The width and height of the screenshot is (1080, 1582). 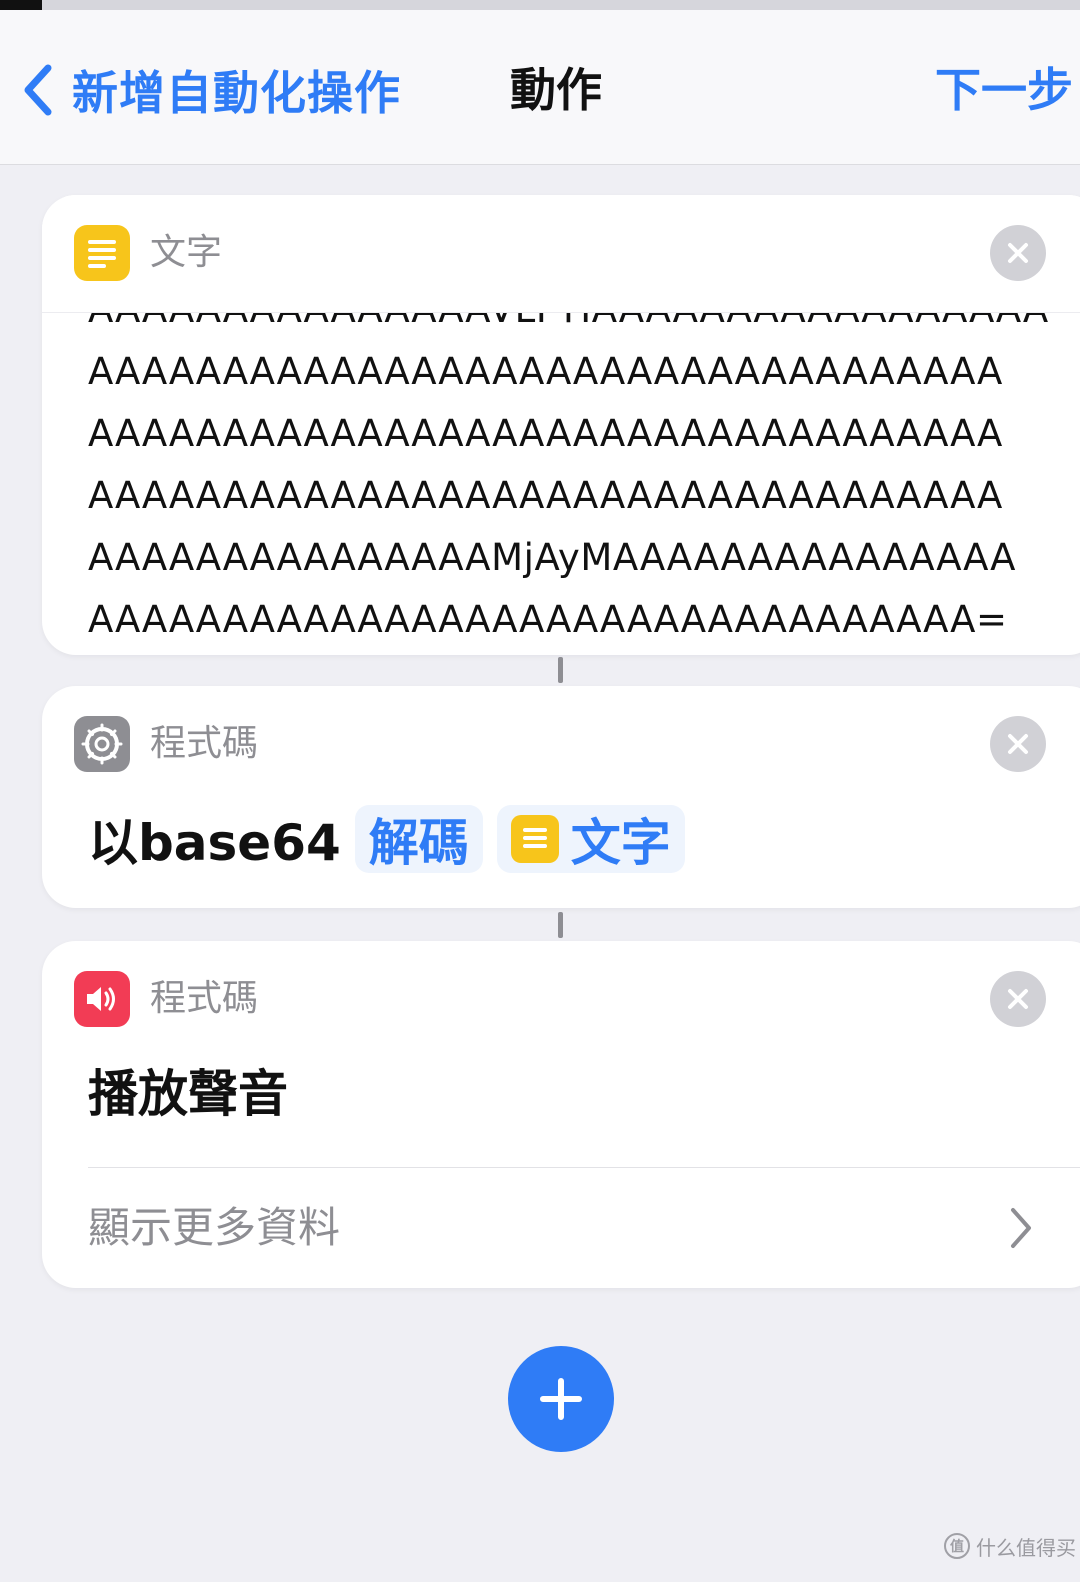 I want to click on status-bar, so click(x=540, y=5).